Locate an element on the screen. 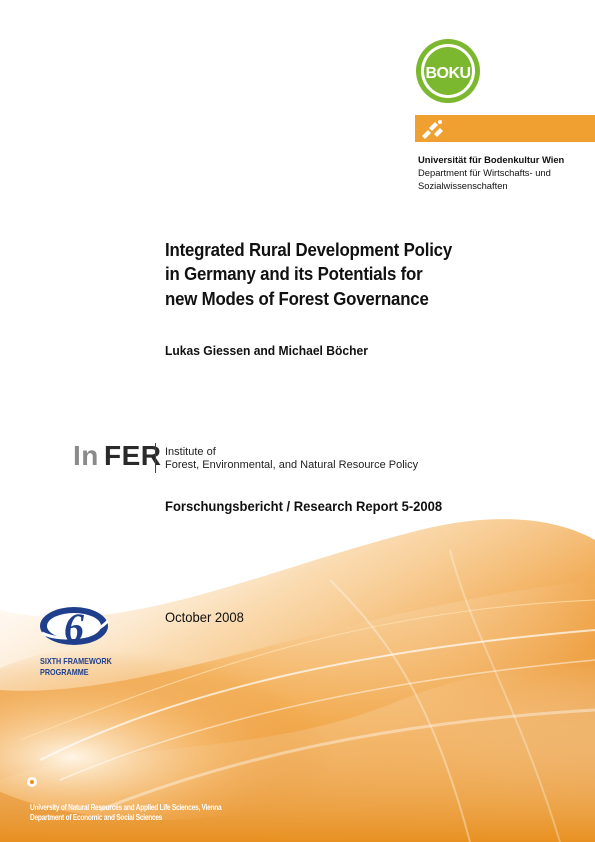 This screenshot has width=595, height=842. authors: Lukas Giessen and Michael Böcher is located at coordinates (266, 350).